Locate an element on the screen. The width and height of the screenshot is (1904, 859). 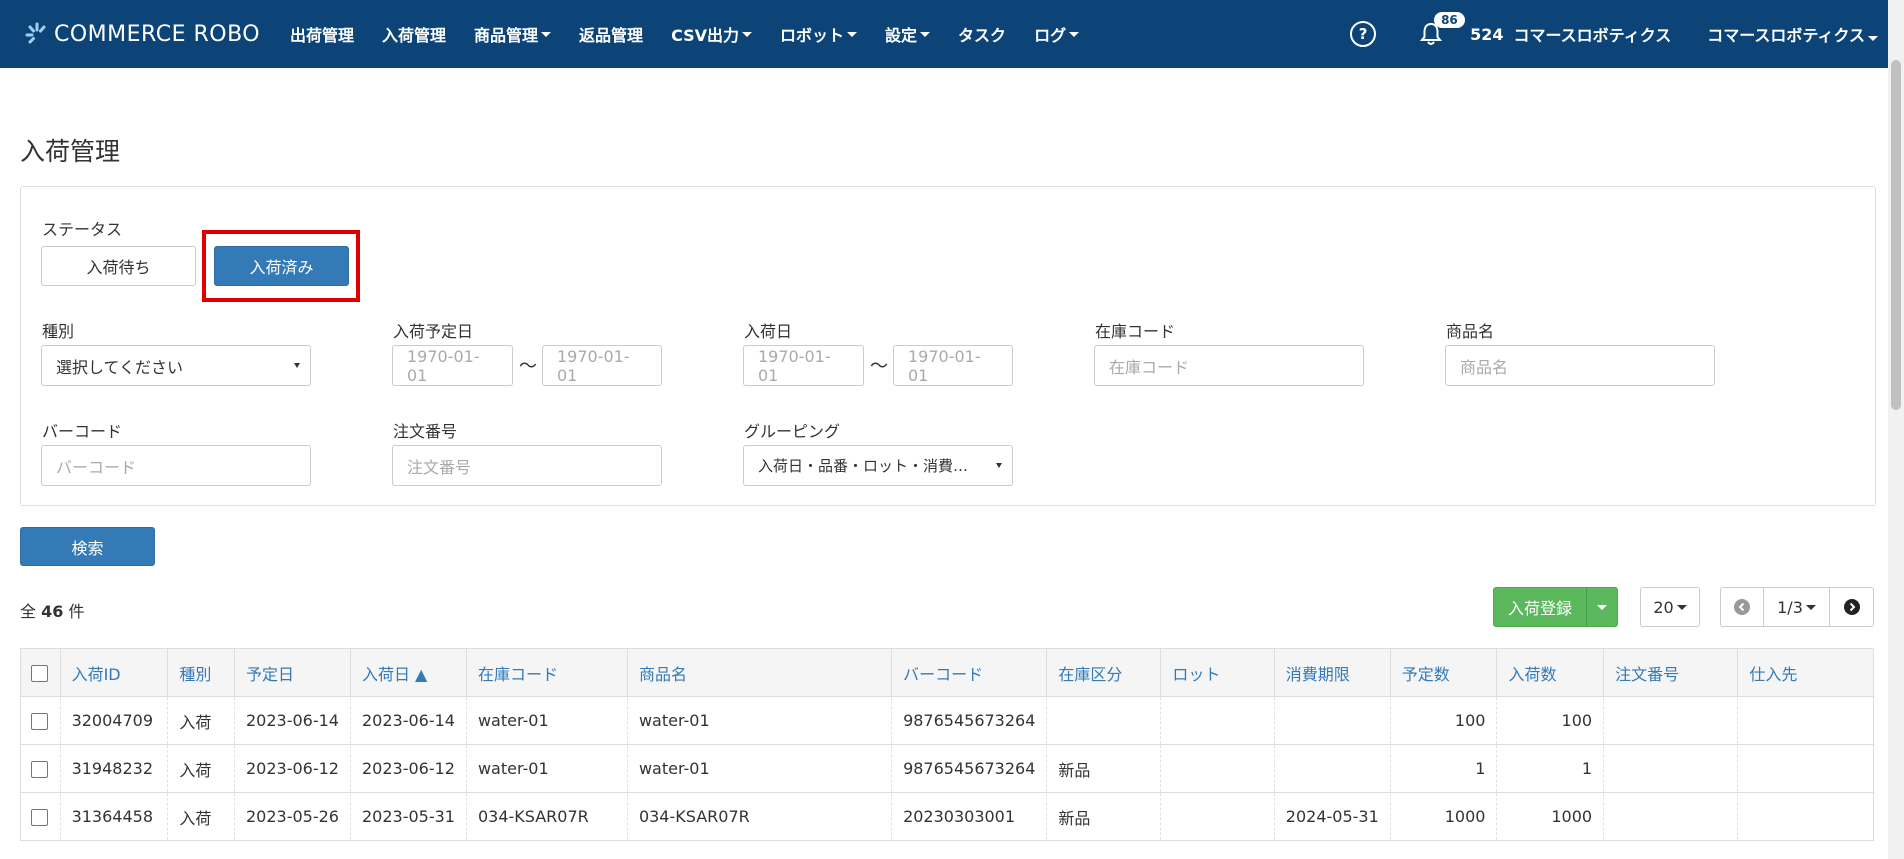
brand-logo: COMMERCE ROBO is located at coordinates (142, 34).